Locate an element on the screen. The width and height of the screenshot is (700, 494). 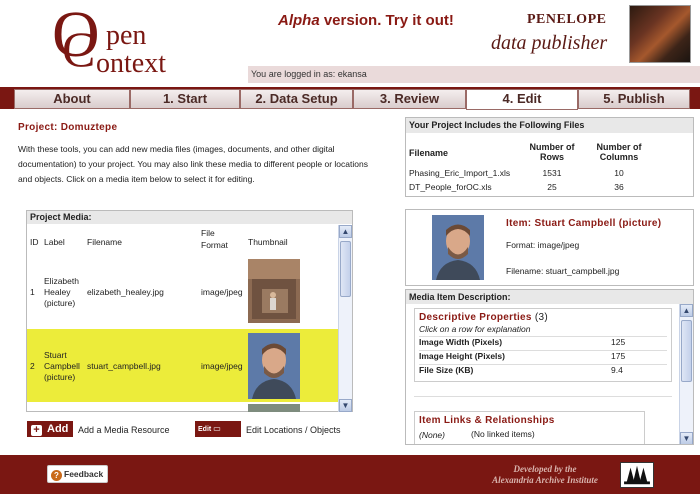
property-value: 125 is located at coordinates (618, 342).